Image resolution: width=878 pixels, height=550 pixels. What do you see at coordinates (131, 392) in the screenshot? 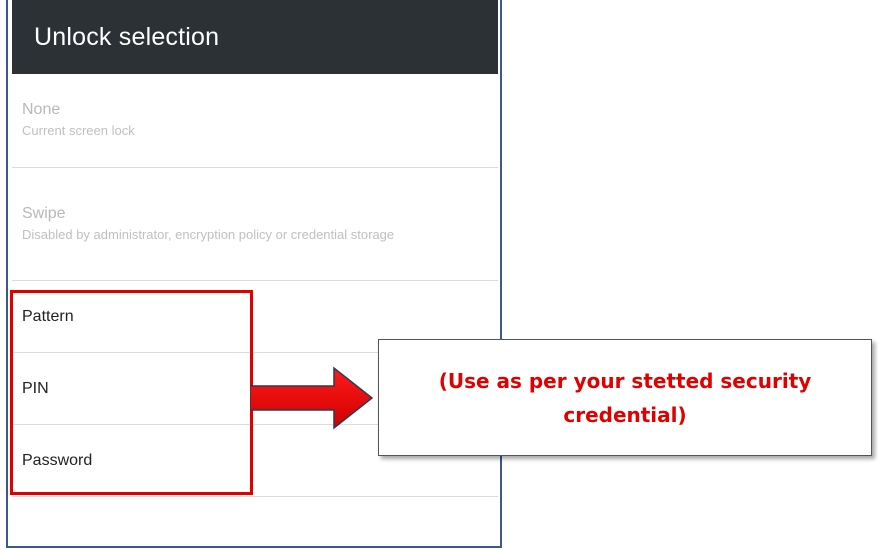
I see `highlight-box` at bounding box center [131, 392].